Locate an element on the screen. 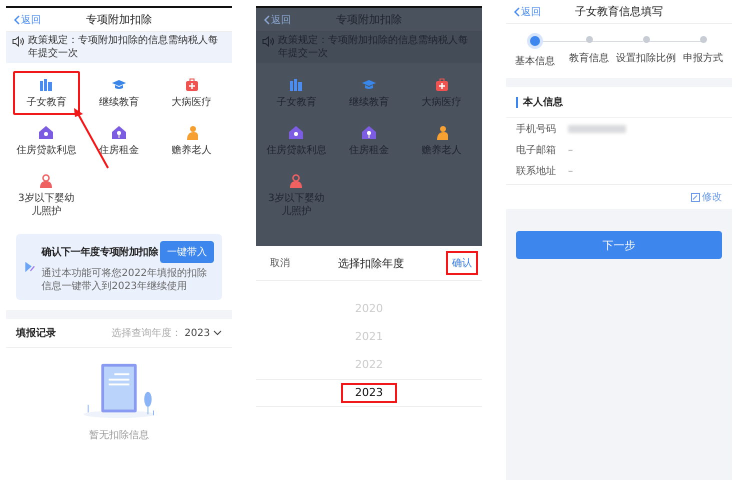 This screenshot has height=488, width=744. deduction-category: 住房贷款利息 is located at coordinates (46, 141).